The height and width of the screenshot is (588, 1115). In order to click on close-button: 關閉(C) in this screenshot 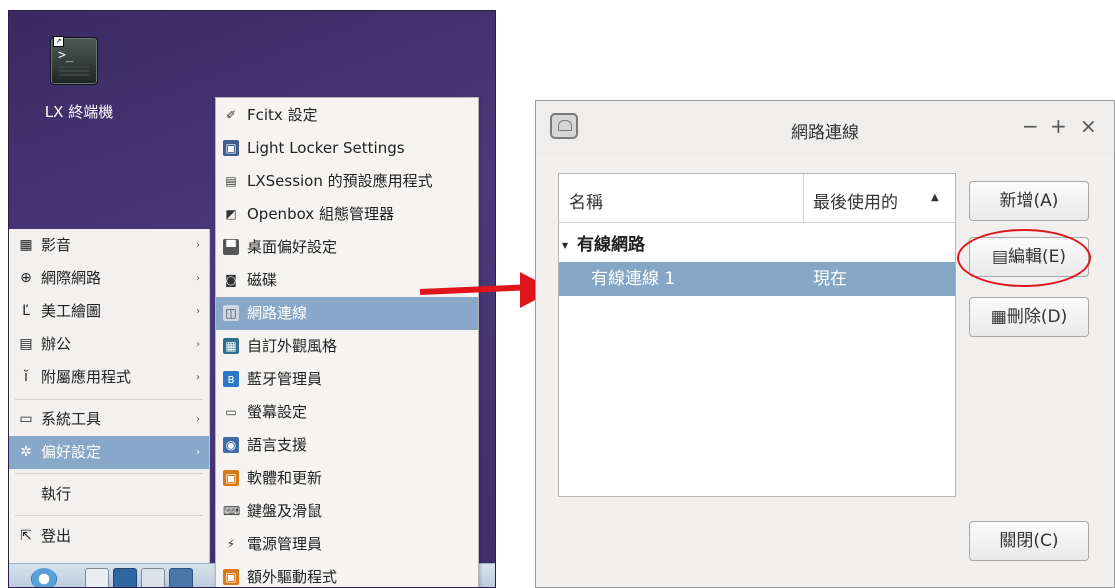, I will do `click(1029, 541)`.